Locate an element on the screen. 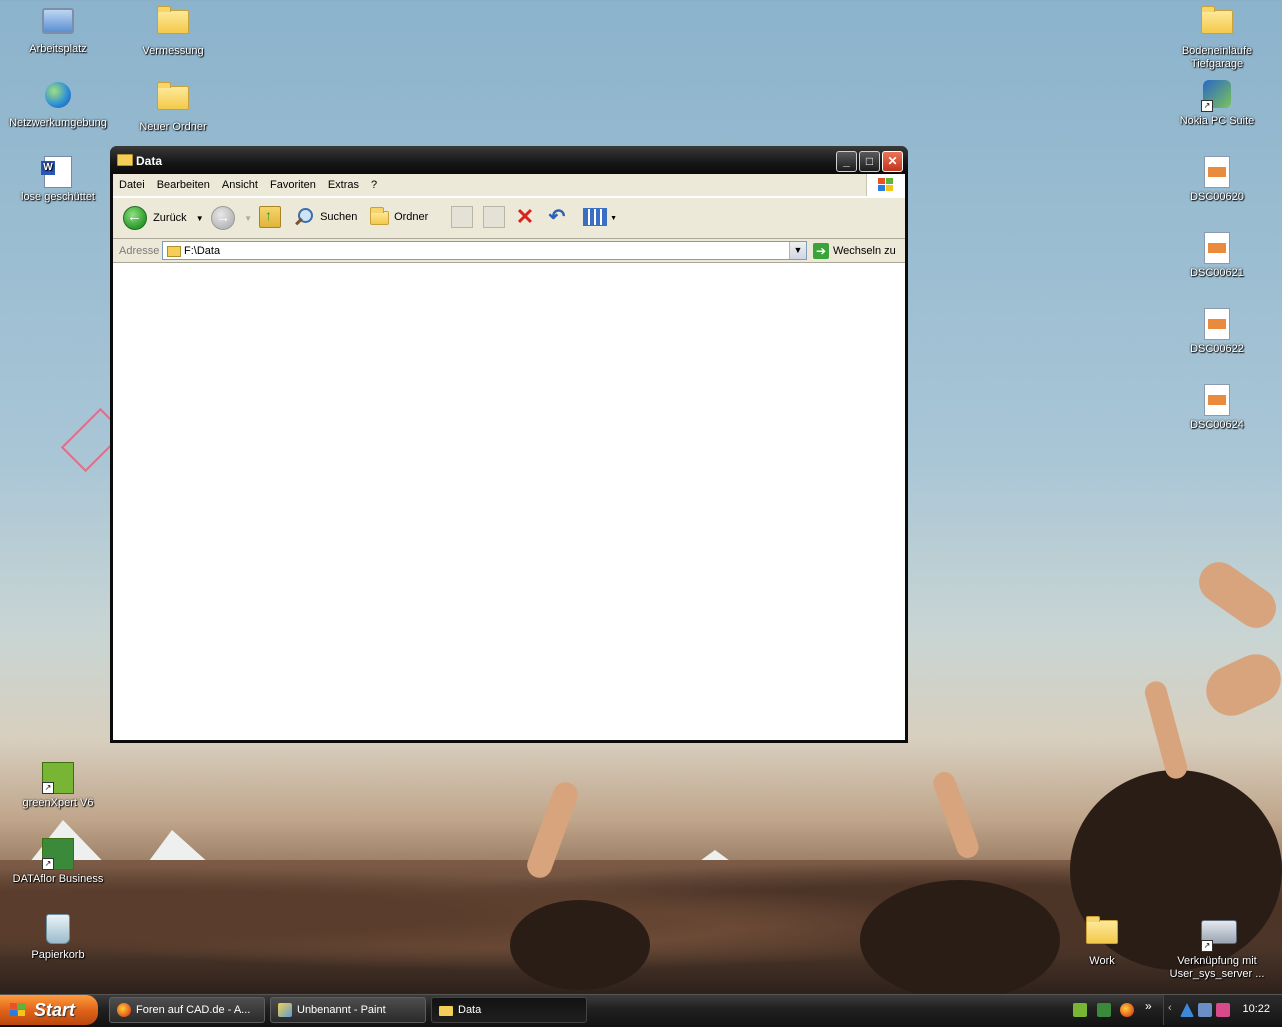  delete-x-icon: ✕ is located at coordinates (525, 217).